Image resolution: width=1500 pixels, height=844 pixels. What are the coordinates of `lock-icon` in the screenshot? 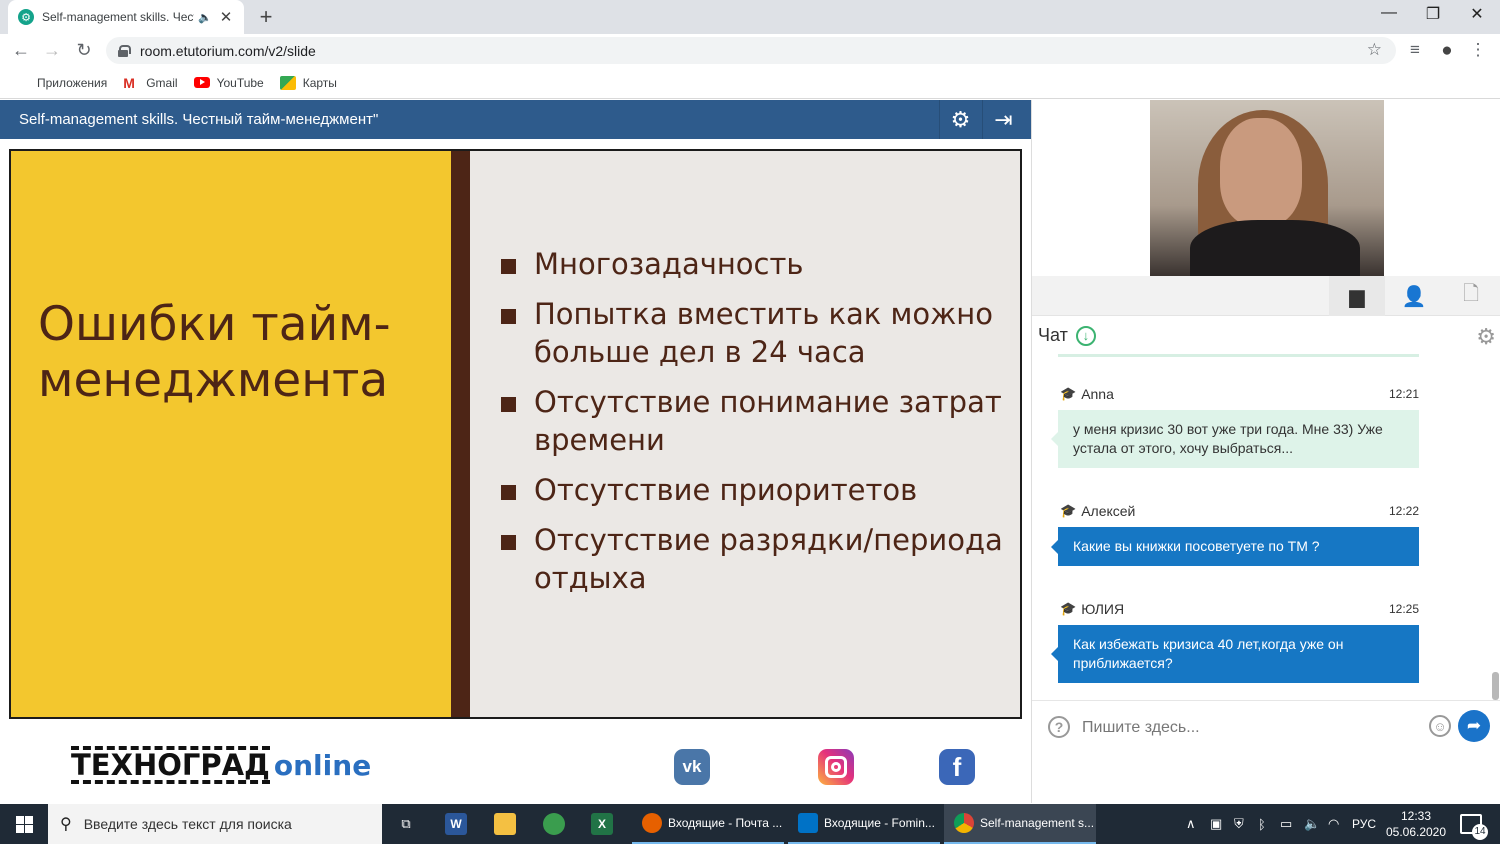 It's located at (124, 50).